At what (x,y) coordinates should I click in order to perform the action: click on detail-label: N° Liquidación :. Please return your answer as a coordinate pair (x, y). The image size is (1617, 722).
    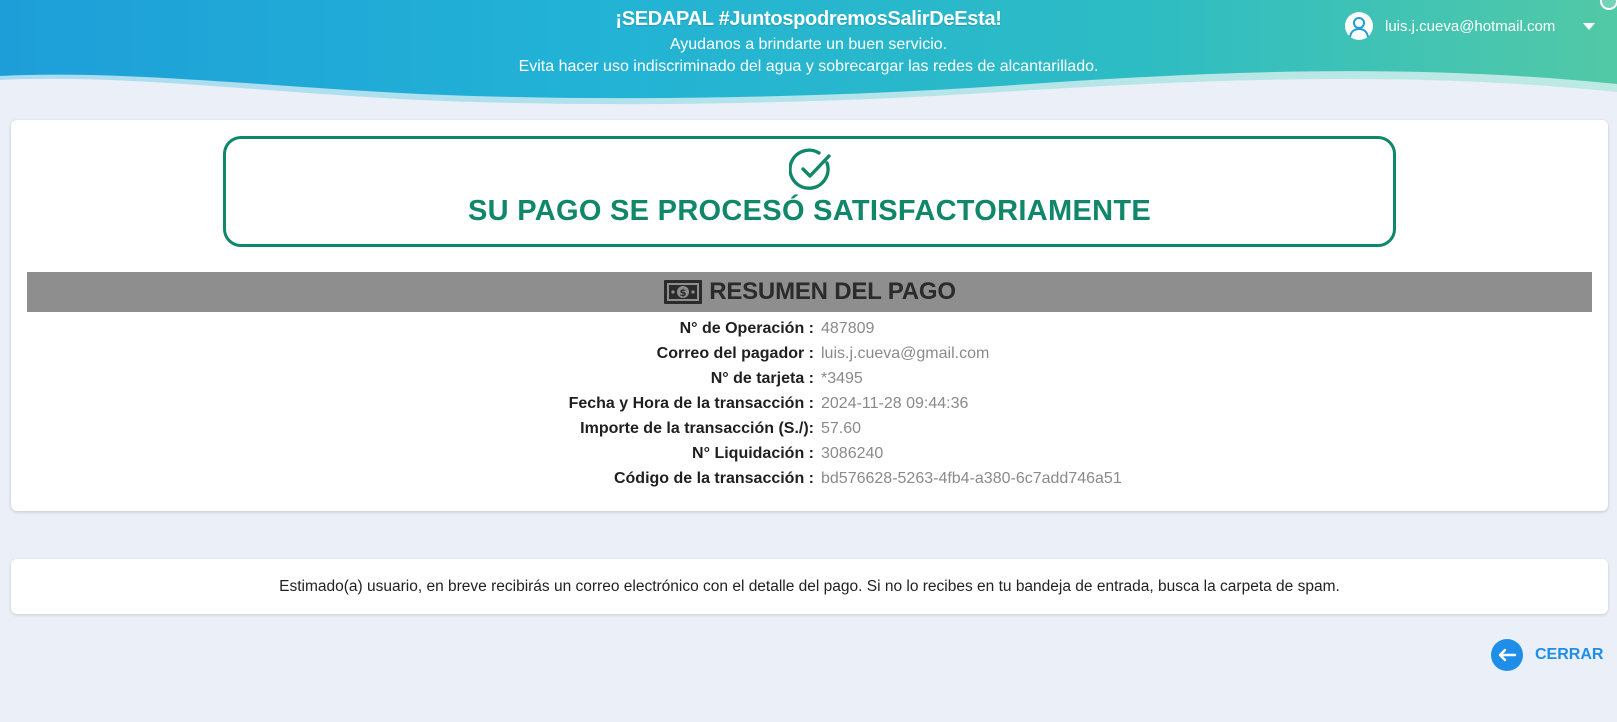
    Looking at the image, I should click on (753, 453).